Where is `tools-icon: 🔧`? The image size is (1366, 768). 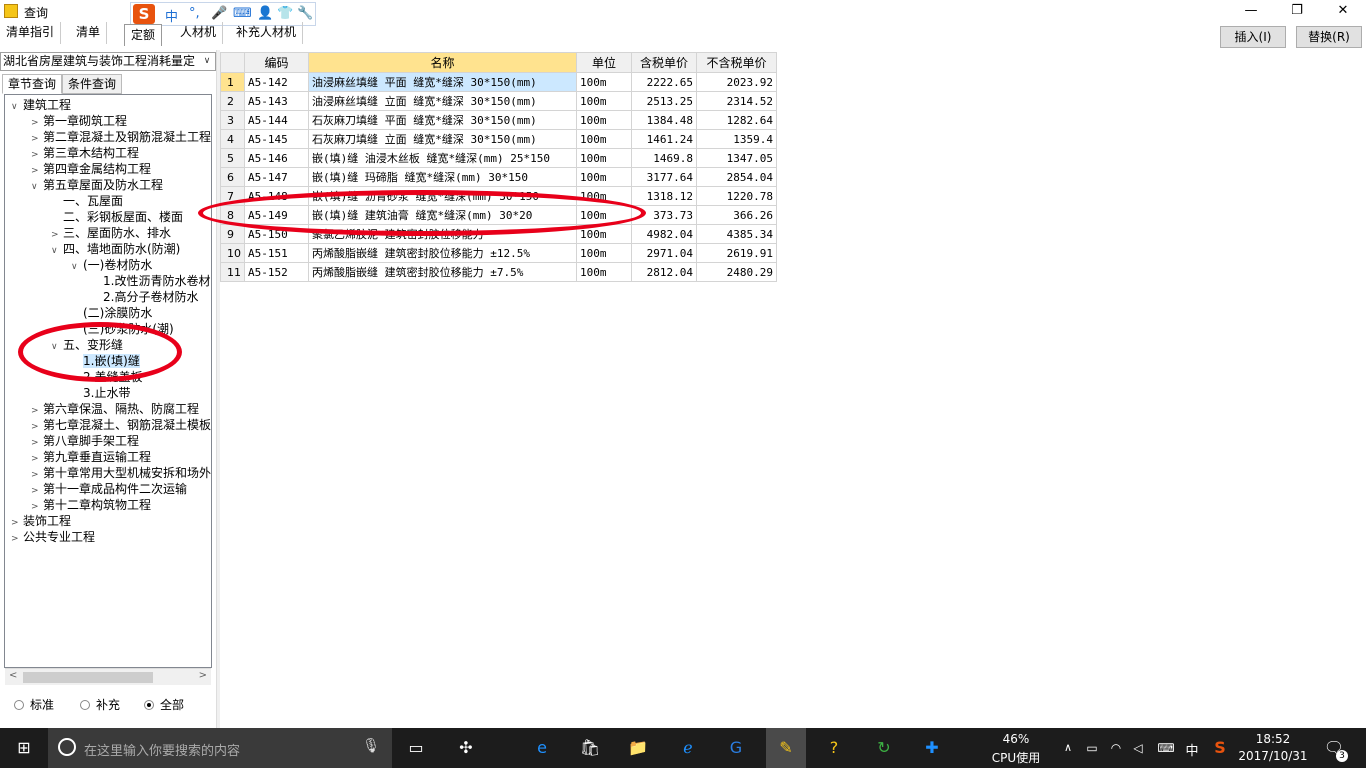
tools-icon: 🔧 is located at coordinates (305, 13).